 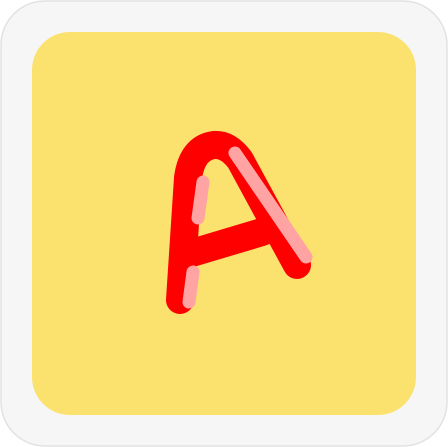 I want to click on highlight-left-lower, so click(x=191, y=287).